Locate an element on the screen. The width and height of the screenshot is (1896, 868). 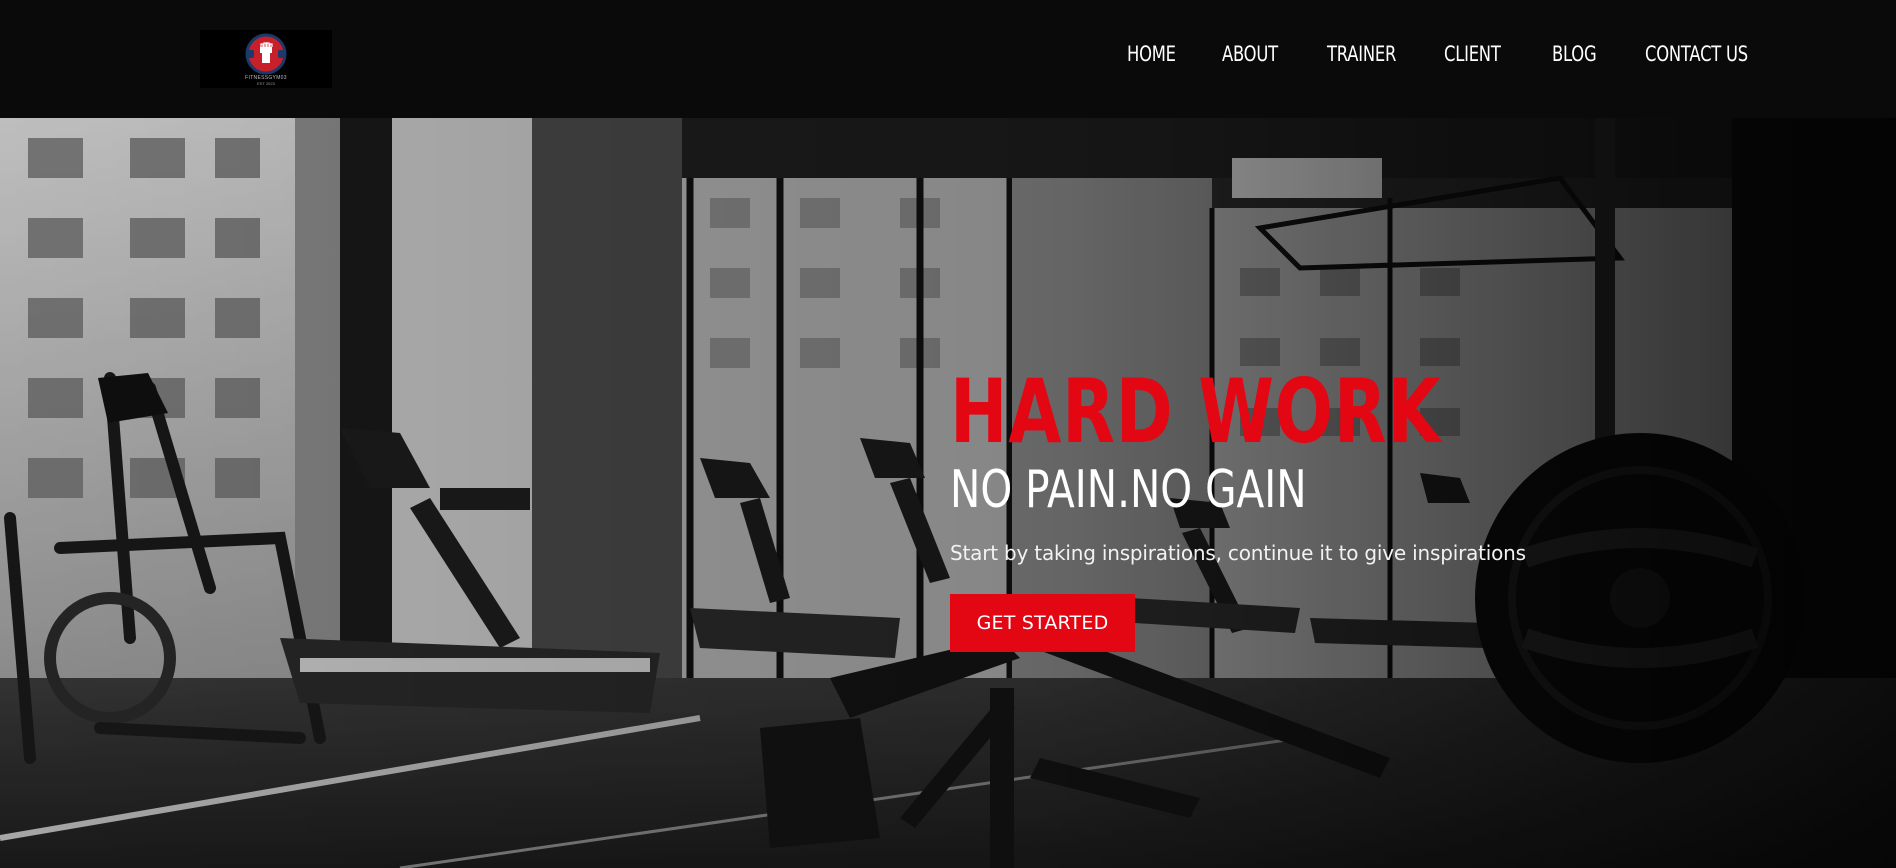
fist-logo-icon is located at coordinates (266, 54).